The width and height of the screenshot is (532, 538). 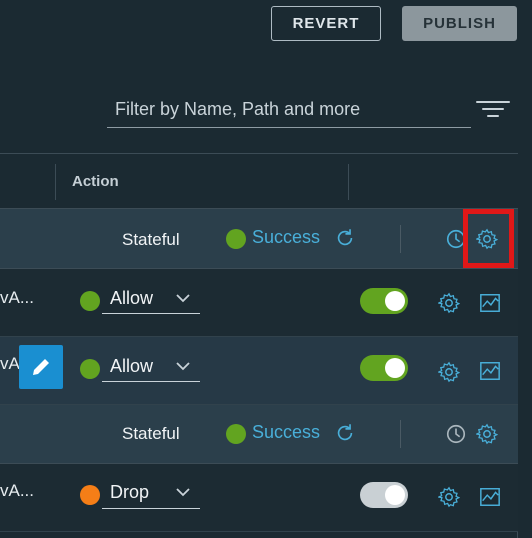 What do you see at coordinates (95, 181) in the screenshot?
I see `column-header-action: Action` at bounding box center [95, 181].